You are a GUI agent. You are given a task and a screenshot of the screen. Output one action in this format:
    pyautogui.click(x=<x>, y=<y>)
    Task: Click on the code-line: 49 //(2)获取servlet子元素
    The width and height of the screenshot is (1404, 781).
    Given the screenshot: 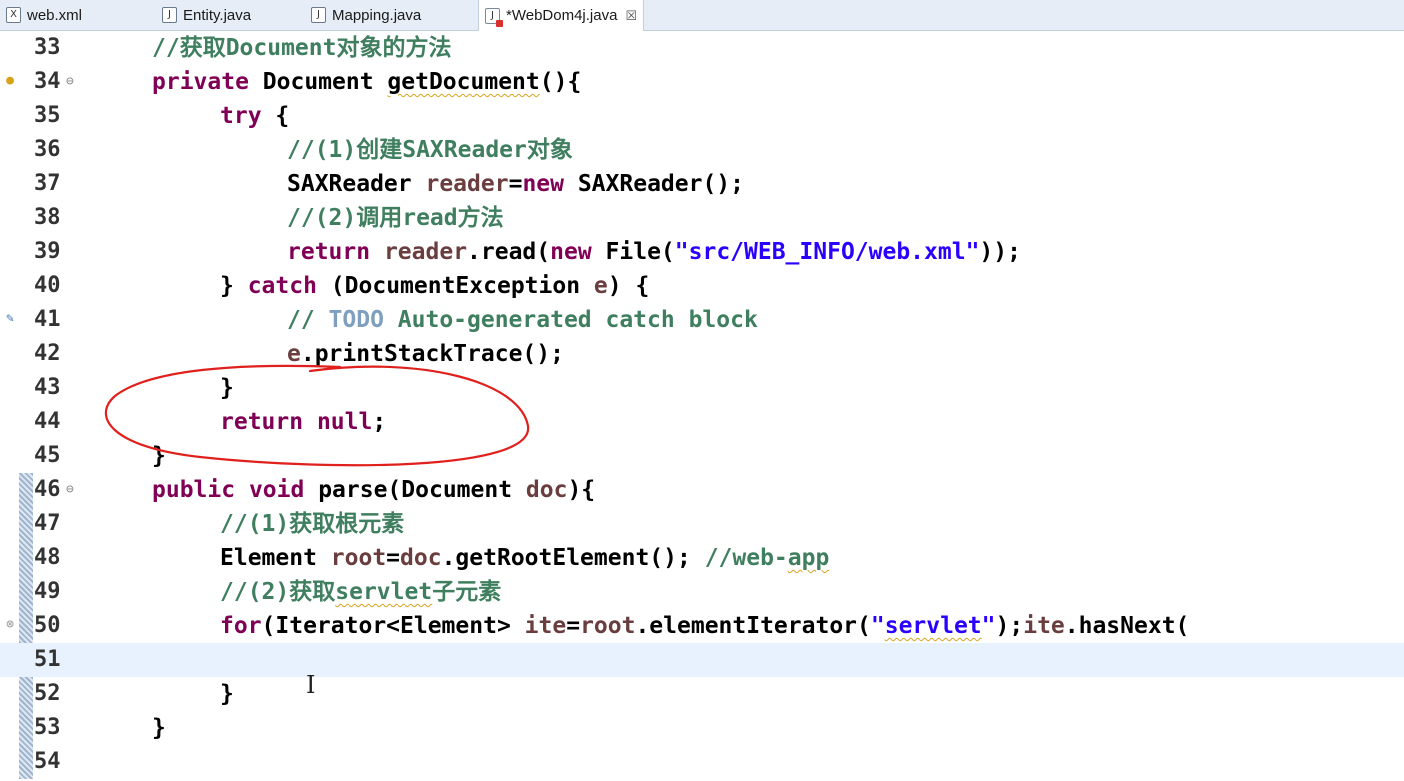 What is the action you would take?
    pyautogui.click(x=702, y=592)
    